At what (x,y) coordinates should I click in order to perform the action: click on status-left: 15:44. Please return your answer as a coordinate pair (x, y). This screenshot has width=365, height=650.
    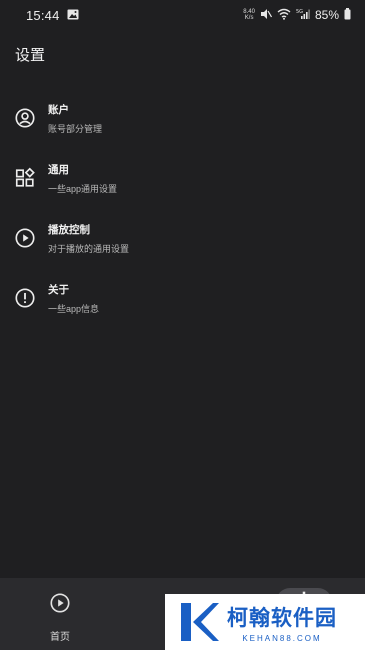
    Looking at the image, I should click on (52, 15).